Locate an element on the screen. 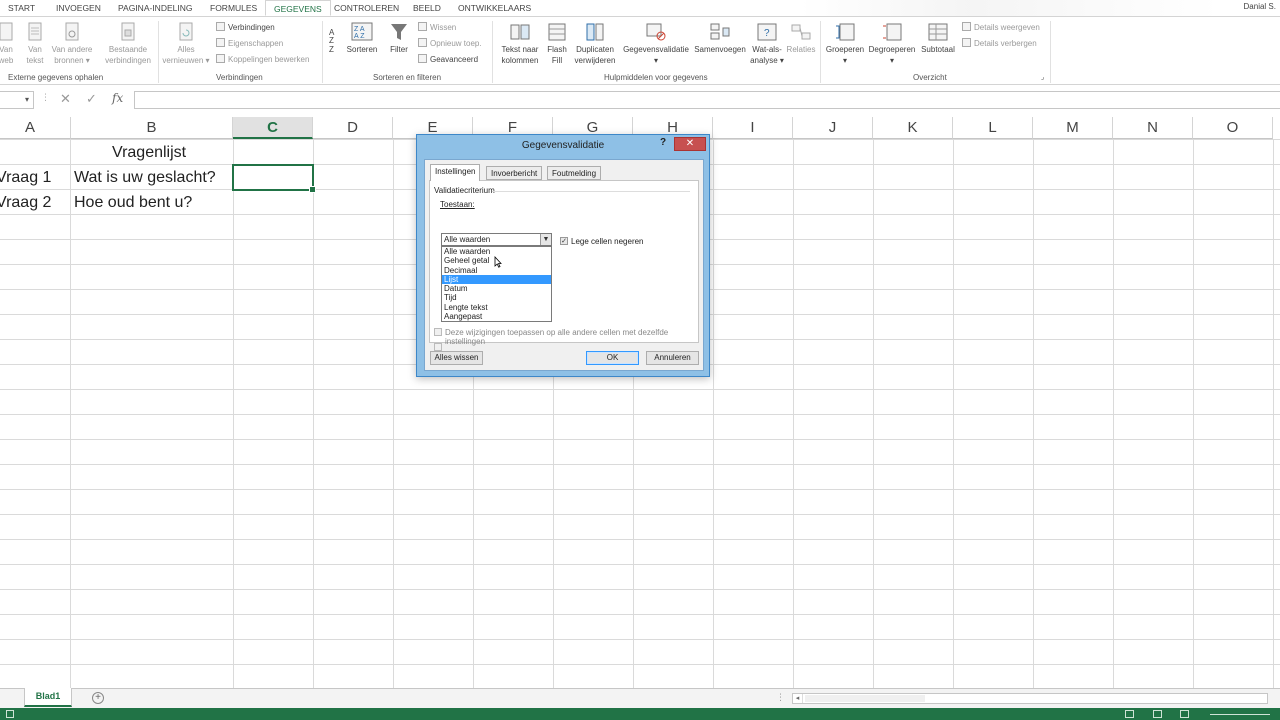 Image resolution: width=1280 pixels, height=720 pixels. column-header-m: M is located at coordinates (1073, 128).